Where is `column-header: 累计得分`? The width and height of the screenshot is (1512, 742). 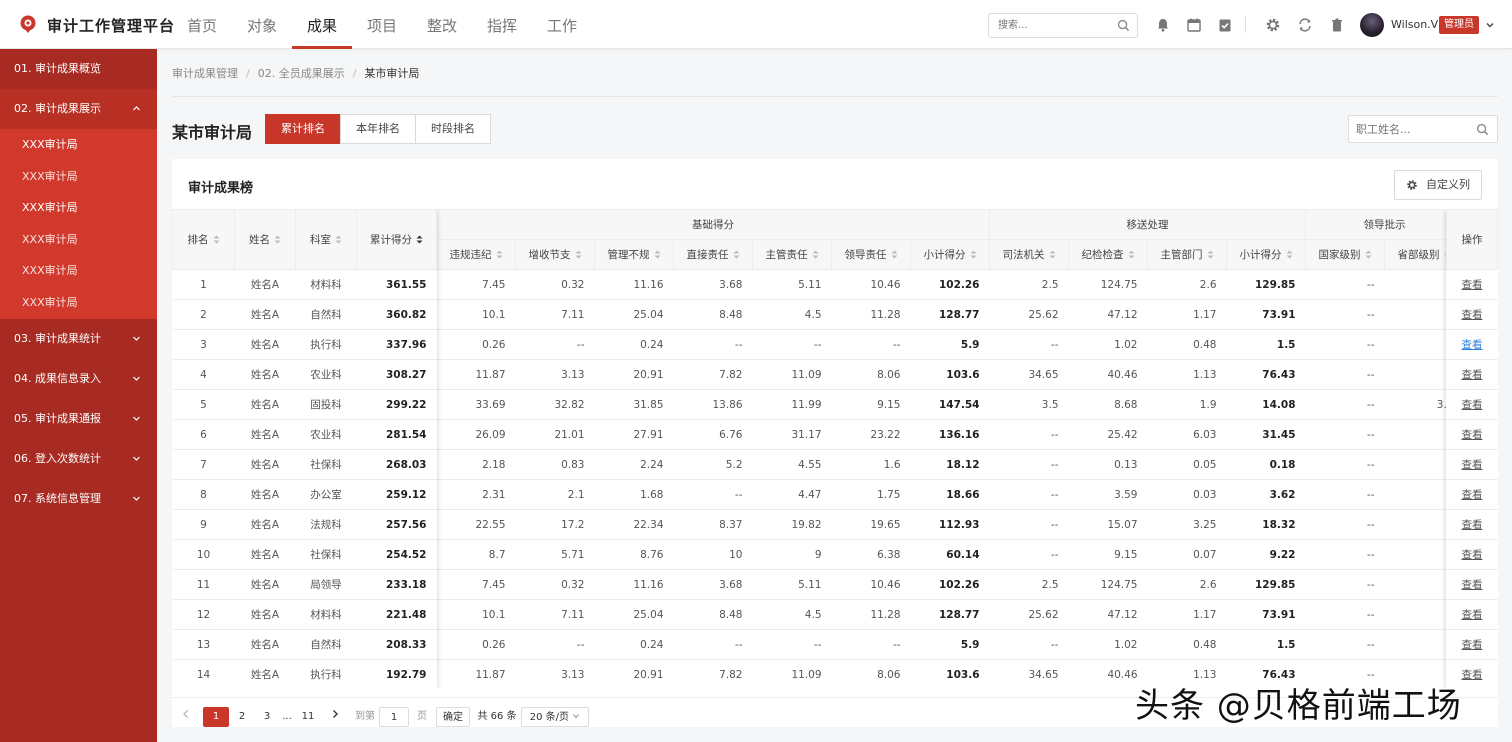
column-header: 累计得分 is located at coordinates (396, 239).